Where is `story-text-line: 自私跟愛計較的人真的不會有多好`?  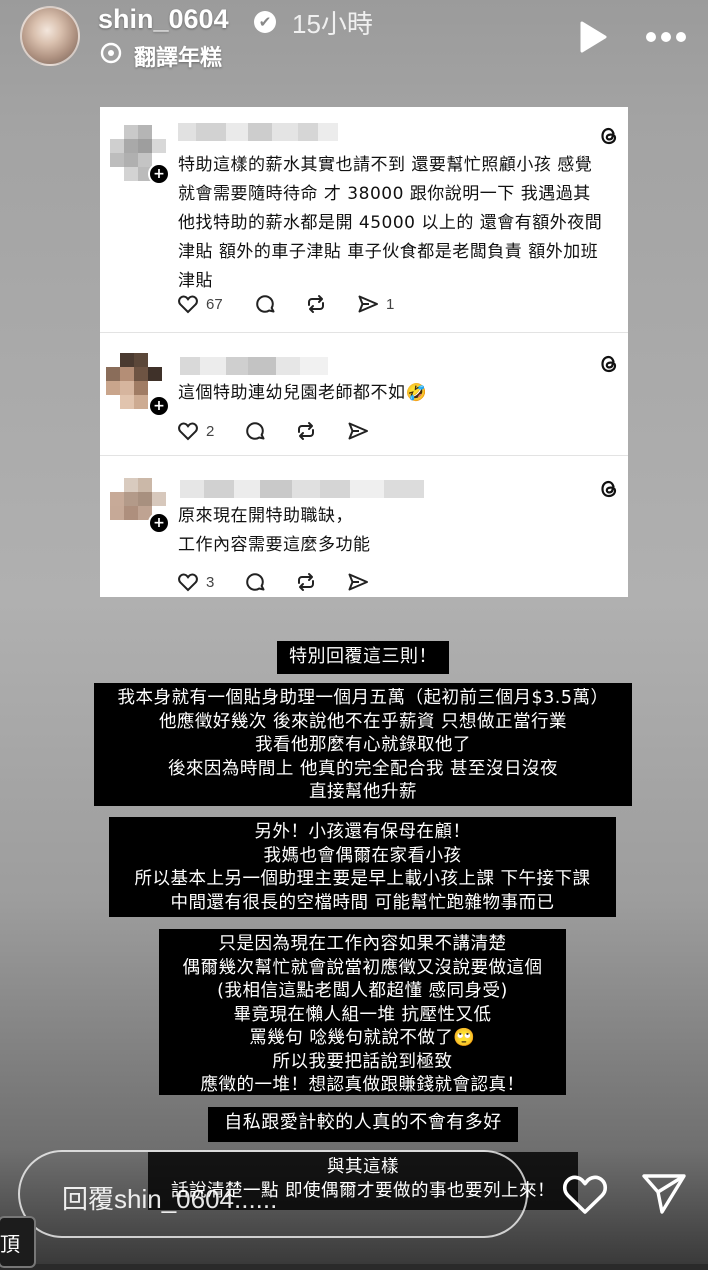
story-text-line: 自私跟愛計較的人真的不會有多好 is located at coordinates (363, 1122).